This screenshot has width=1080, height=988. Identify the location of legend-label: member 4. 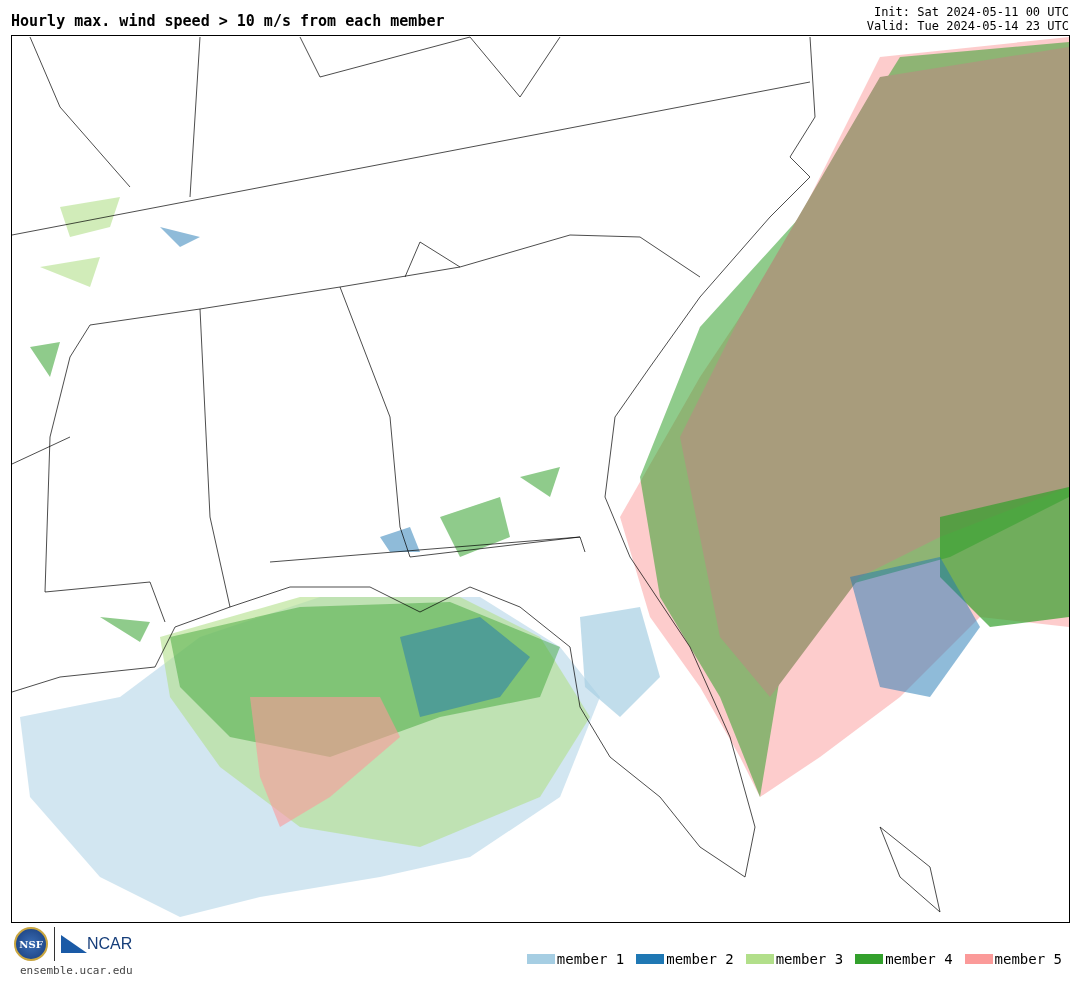
(919, 959).